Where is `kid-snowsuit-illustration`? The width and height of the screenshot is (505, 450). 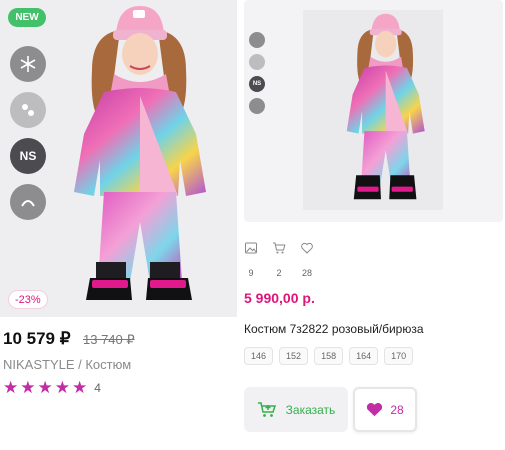
kid-snowsuit-illustration is located at coordinates (385, 106).